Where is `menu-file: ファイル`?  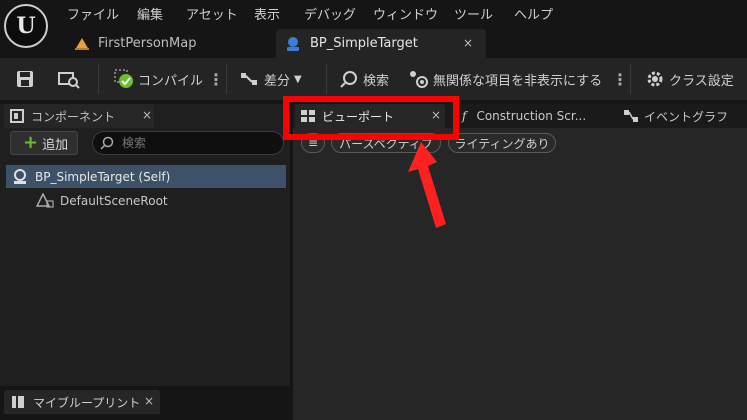
menu-file: ファイル is located at coordinates (93, 13).